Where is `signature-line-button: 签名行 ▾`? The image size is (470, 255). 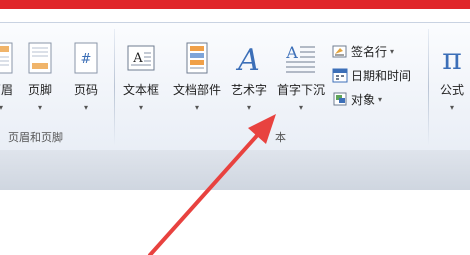 signature-line-button: 签名行 ▾ is located at coordinates (363, 51).